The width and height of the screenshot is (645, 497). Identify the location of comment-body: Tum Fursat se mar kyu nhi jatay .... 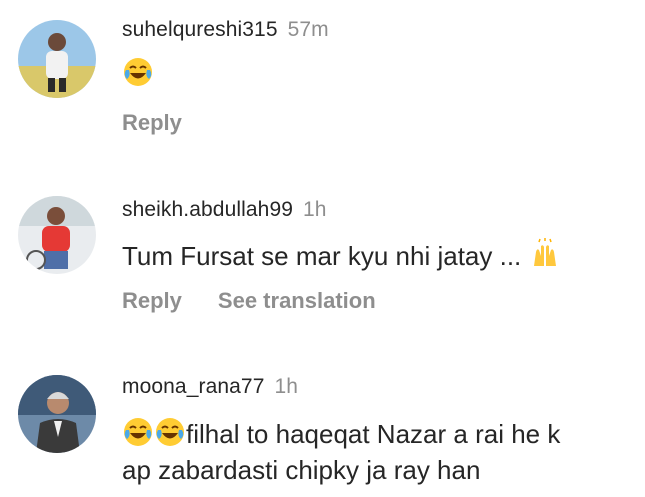
(322, 256).